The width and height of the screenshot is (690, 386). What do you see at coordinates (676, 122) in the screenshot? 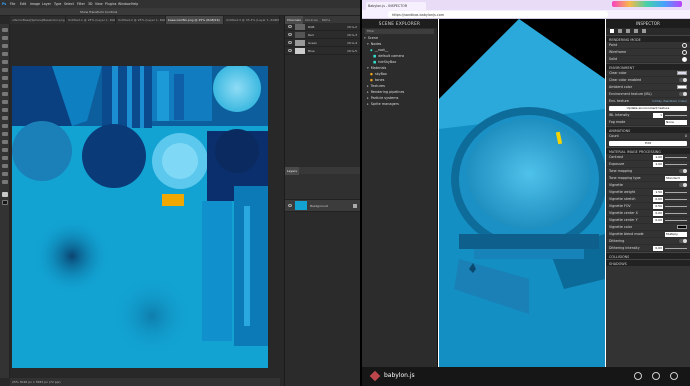
I see `fog-mode-select: None` at bounding box center [676, 122].